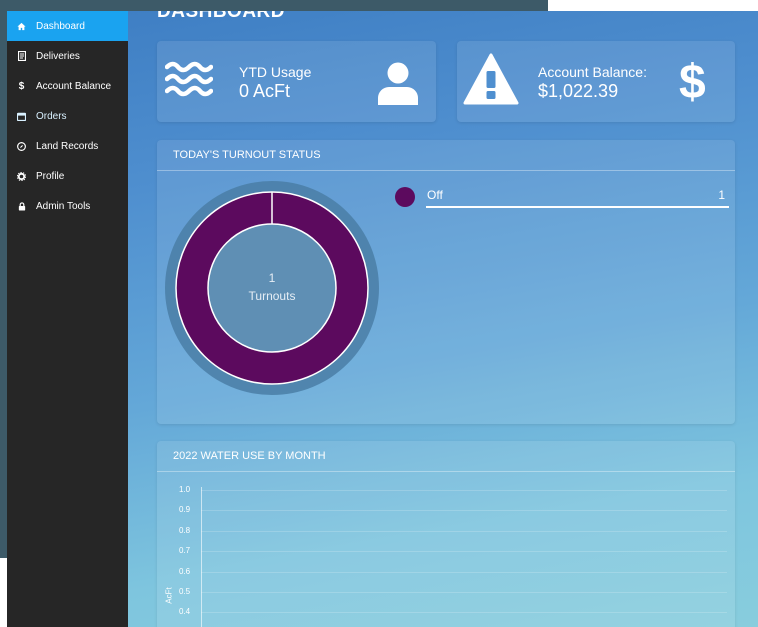 This screenshot has width=758, height=627. Describe the element at coordinates (577, 207) in the screenshot. I see `legend-bar` at that location.